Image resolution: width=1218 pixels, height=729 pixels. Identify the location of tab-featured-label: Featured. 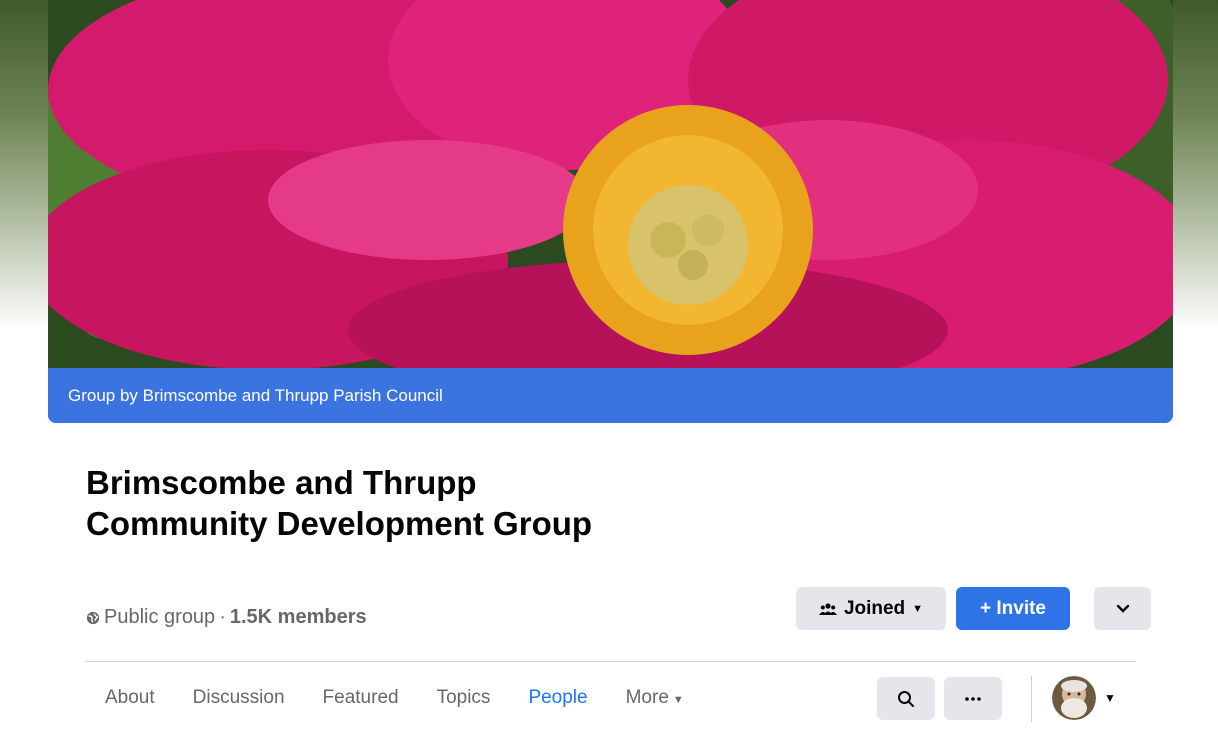
(360, 697).